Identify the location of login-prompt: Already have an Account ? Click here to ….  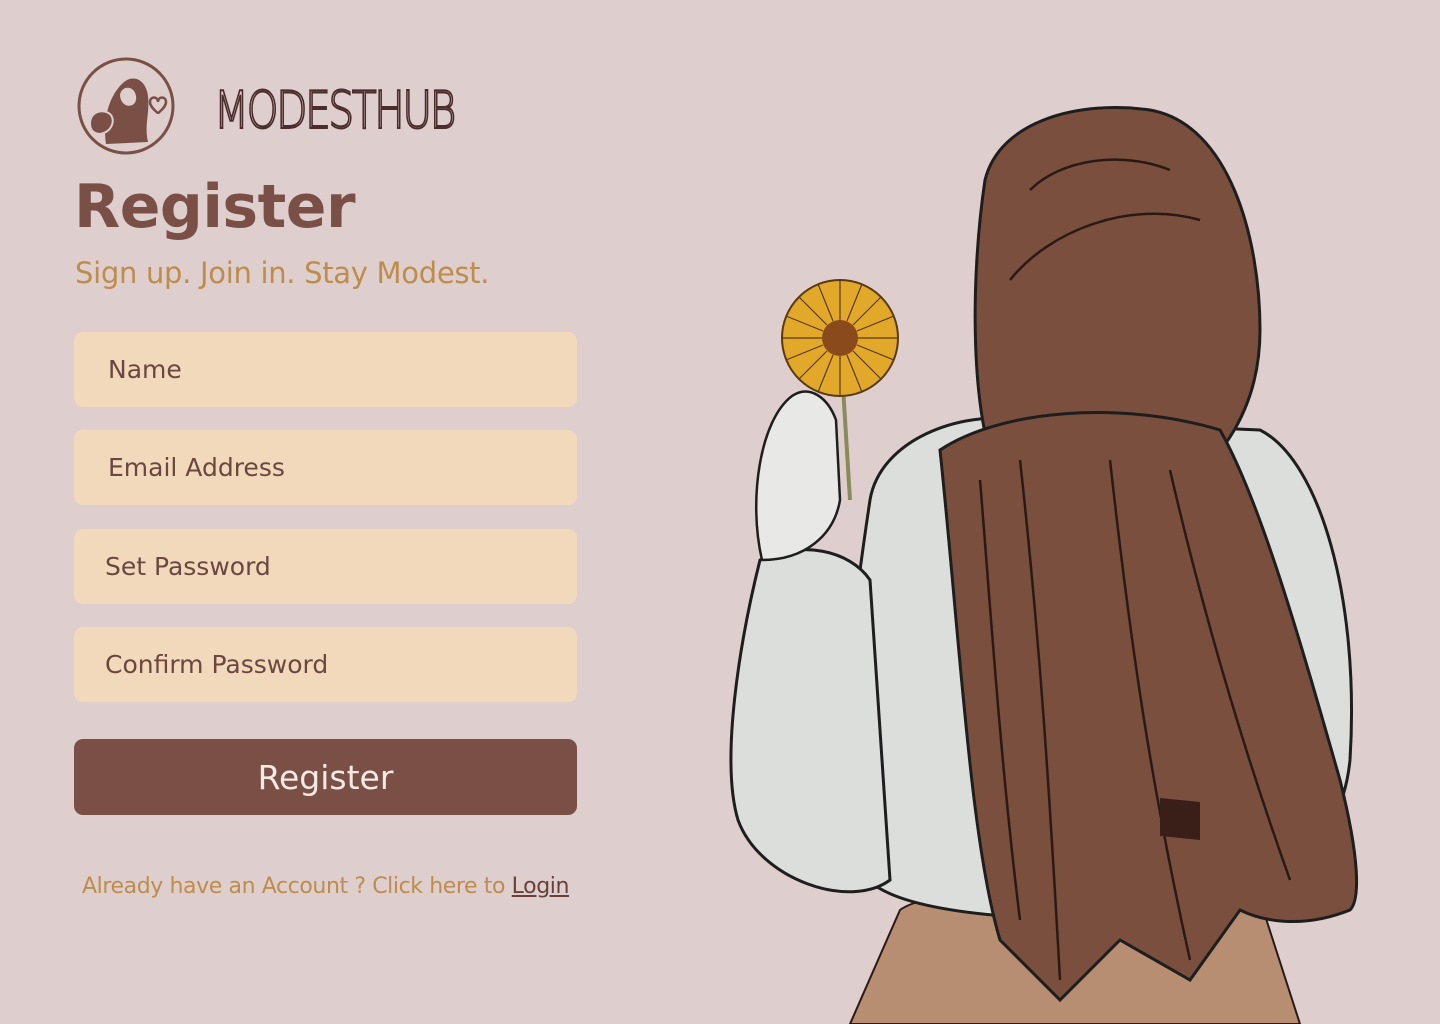
(325, 886).